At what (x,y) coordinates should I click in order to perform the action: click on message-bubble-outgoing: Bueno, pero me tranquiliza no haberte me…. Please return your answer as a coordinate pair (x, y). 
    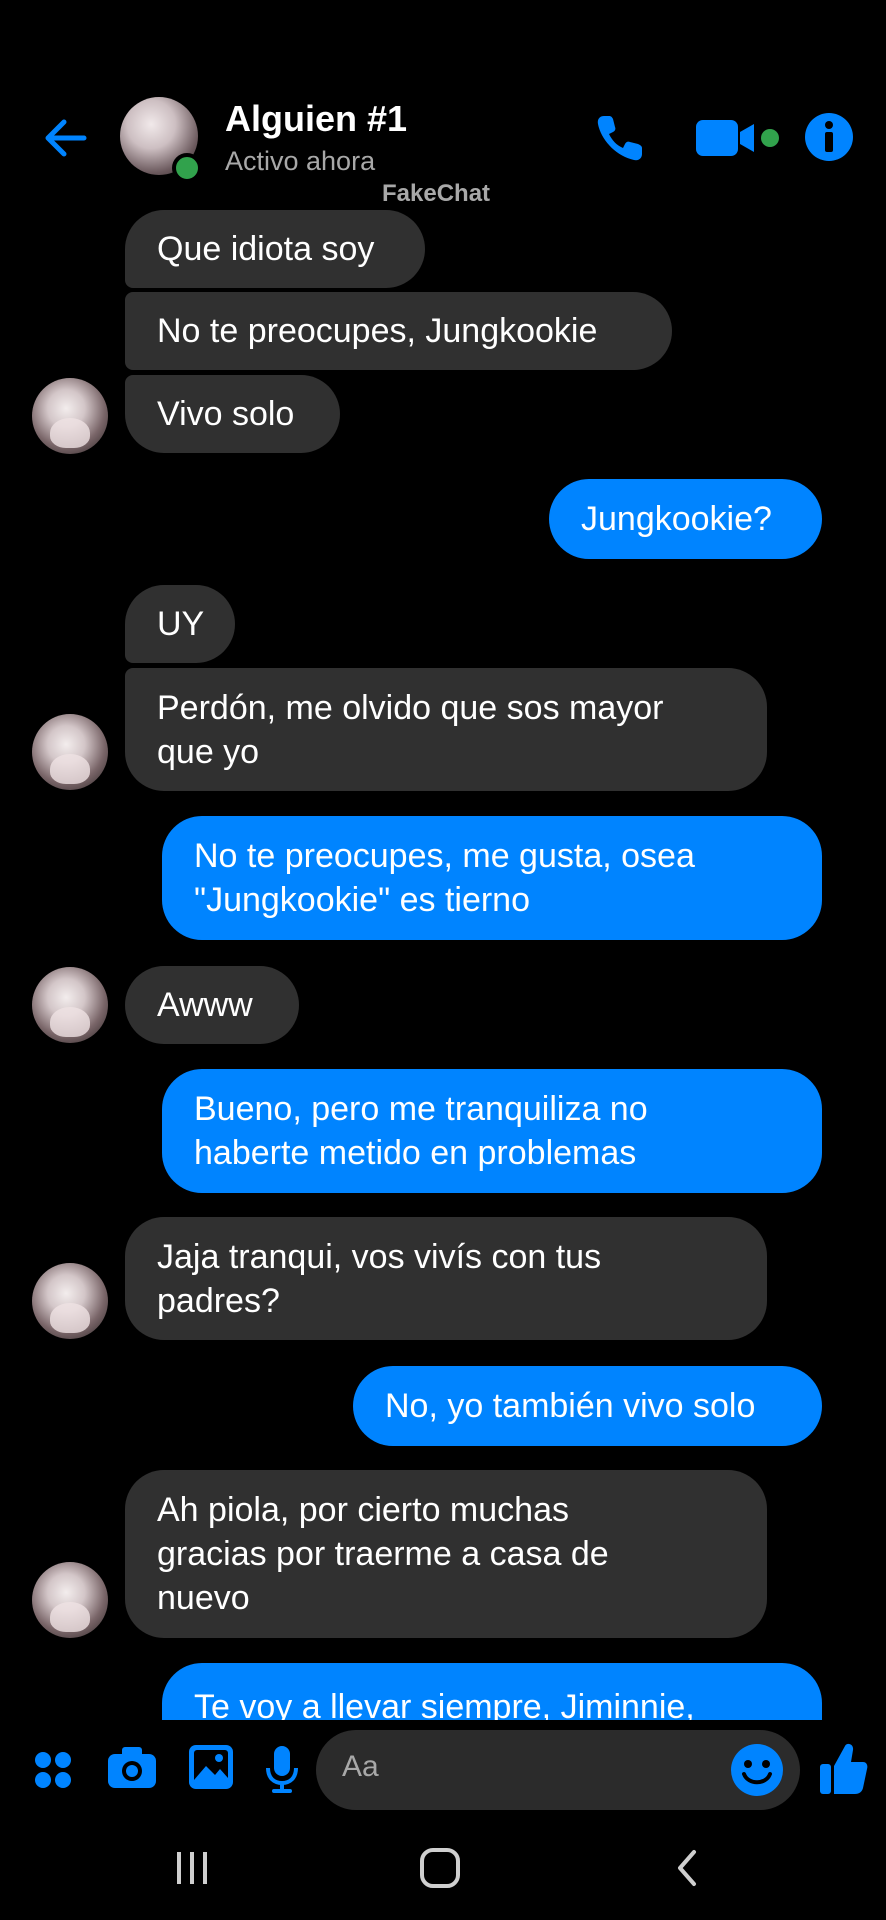
    Looking at the image, I should click on (492, 1131).